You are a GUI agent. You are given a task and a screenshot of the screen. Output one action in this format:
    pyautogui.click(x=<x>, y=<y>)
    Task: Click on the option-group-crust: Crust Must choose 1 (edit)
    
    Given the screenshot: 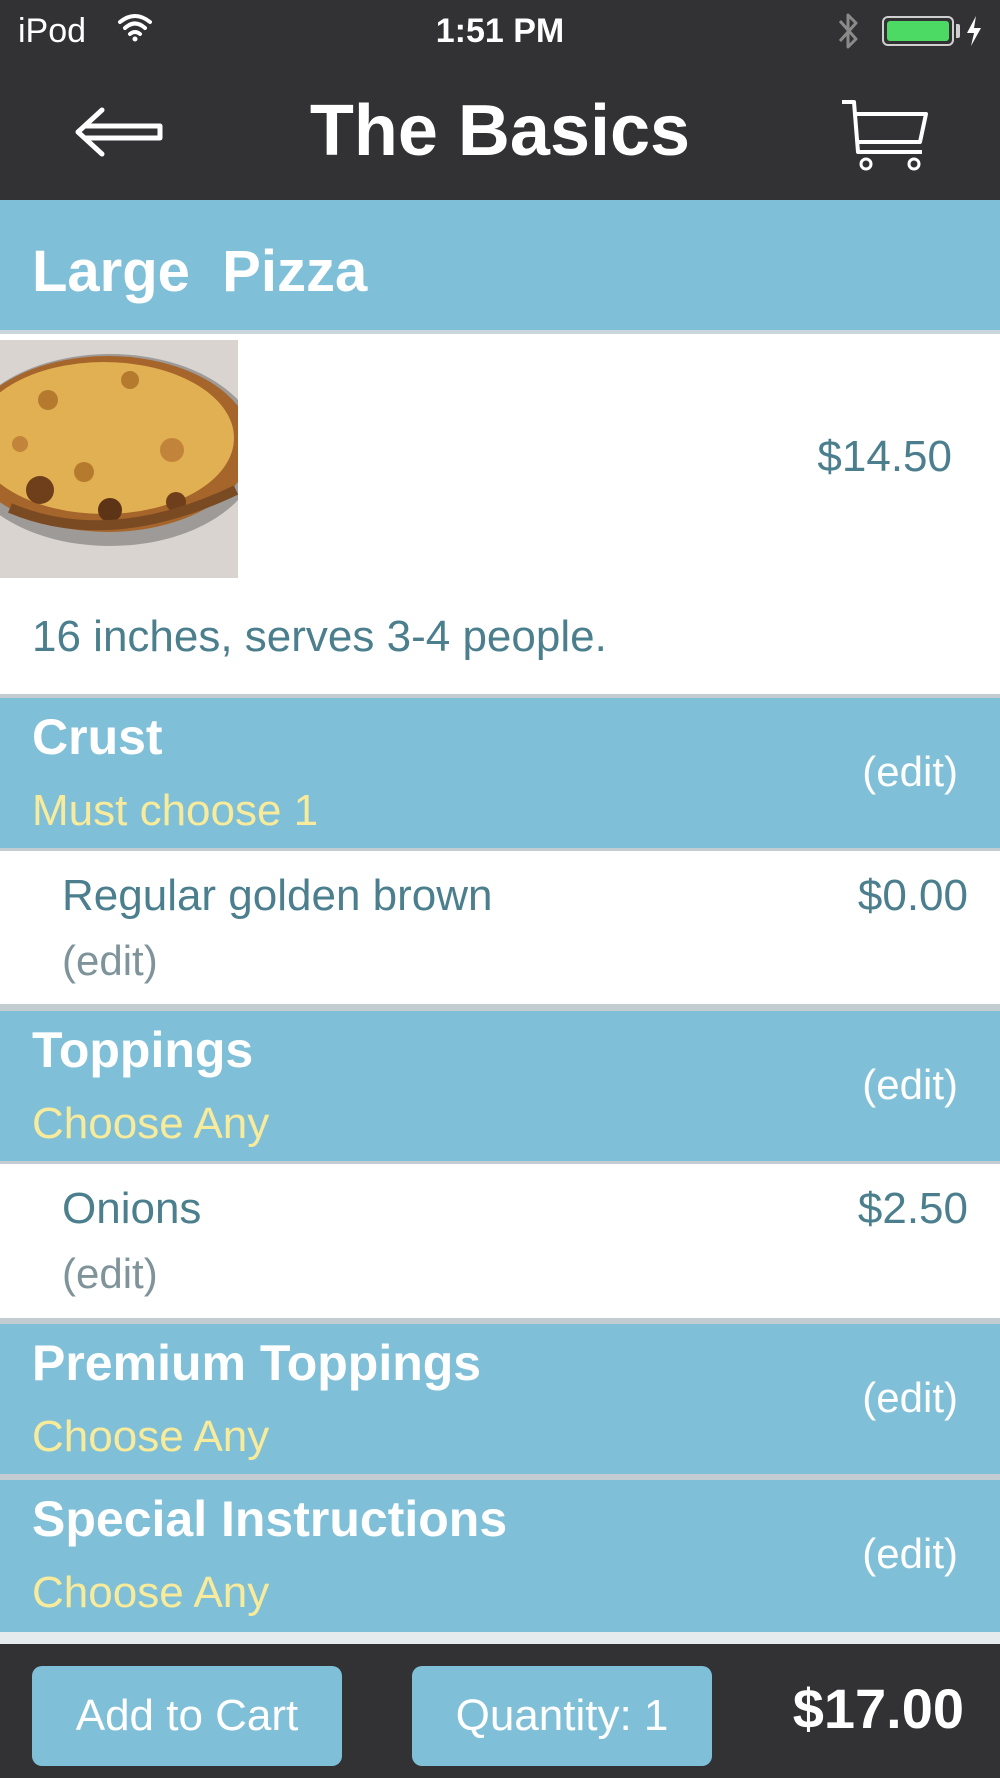 What is the action you would take?
    pyautogui.click(x=500, y=776)
    